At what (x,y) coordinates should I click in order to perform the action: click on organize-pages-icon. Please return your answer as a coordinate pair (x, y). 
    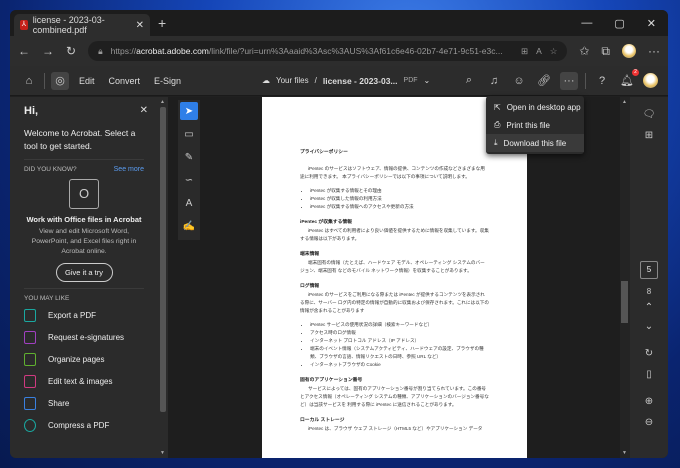
    Looking at the image, I should click on (30, 359).